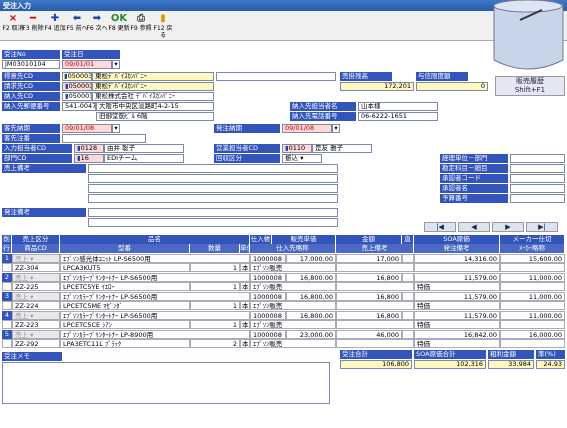  I want to click on input-staff-code: ▮0128, so click(89, 148).